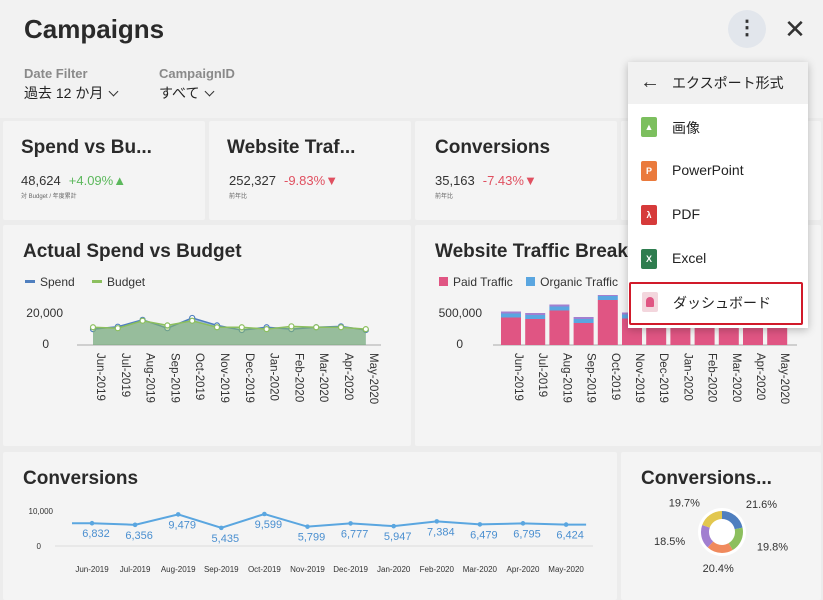  What do you see at coordinates (81, 478) in the screenshot?
I see `chart-title: Conversions` at bounding box center [81, 478].